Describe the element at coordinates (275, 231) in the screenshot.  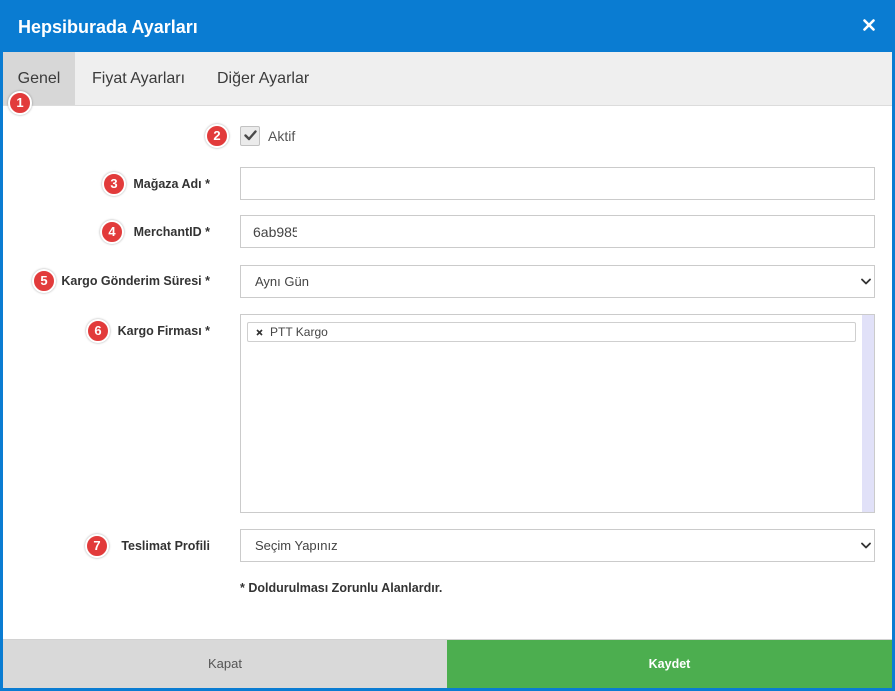
I see `merchant-id-input` at that location.